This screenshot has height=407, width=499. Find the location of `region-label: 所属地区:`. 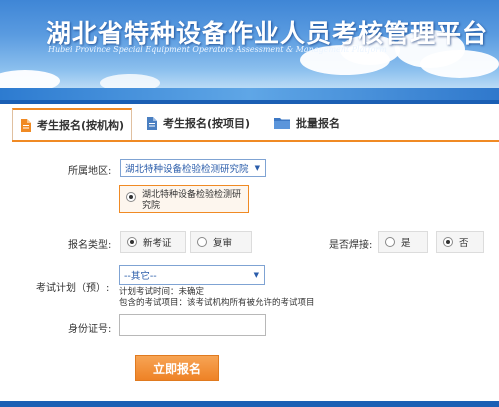

region-label: 所属地区: is located at coordinates (90, 171).